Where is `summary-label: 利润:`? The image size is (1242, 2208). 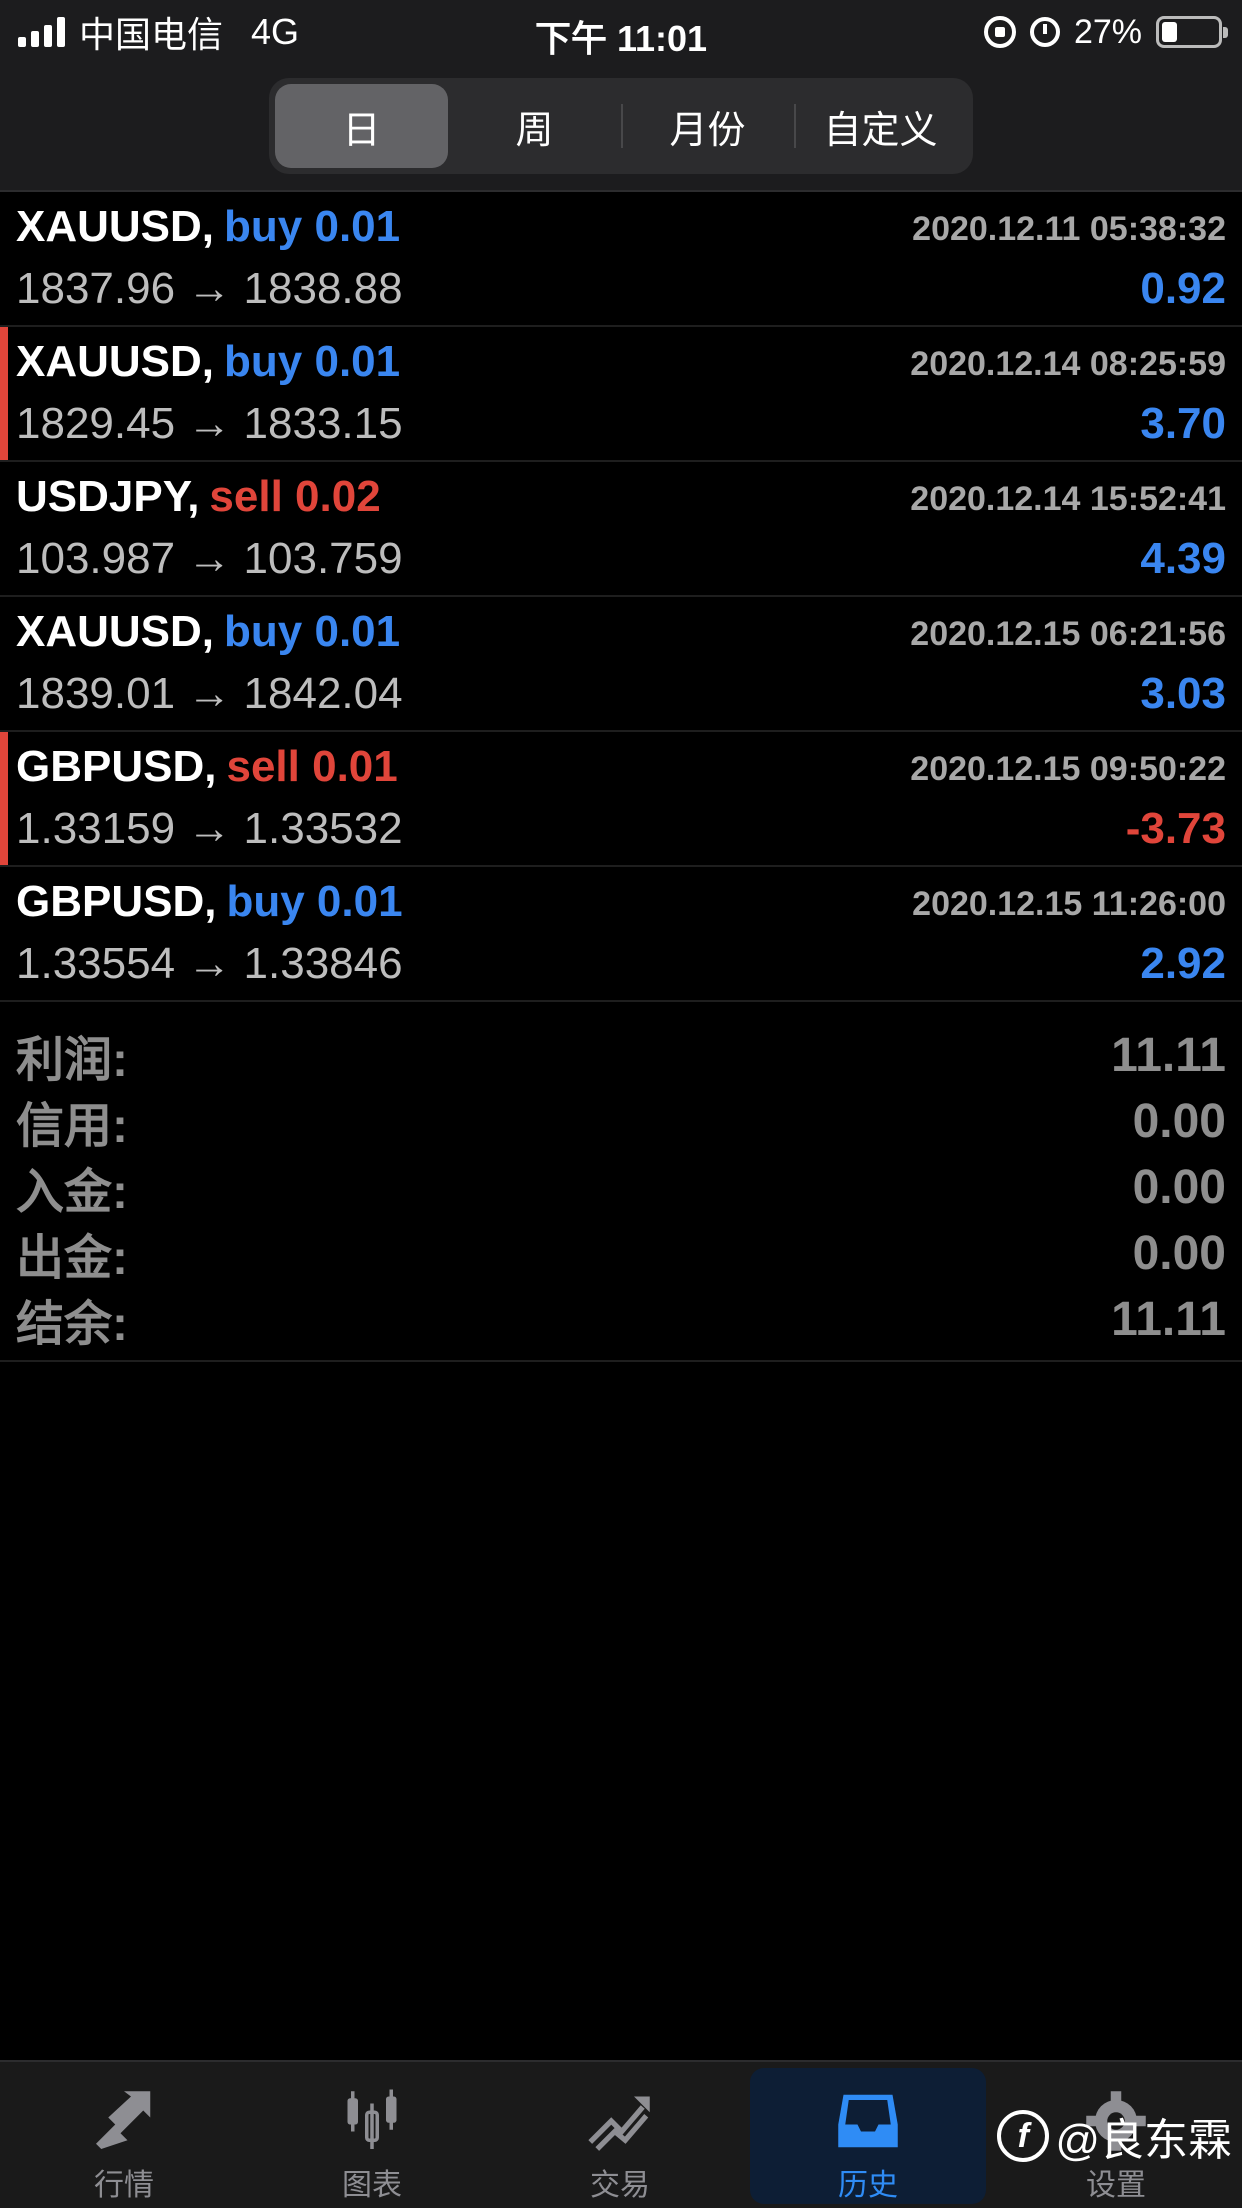 summary-label: 利润: is located at coordinates (72, 1060).